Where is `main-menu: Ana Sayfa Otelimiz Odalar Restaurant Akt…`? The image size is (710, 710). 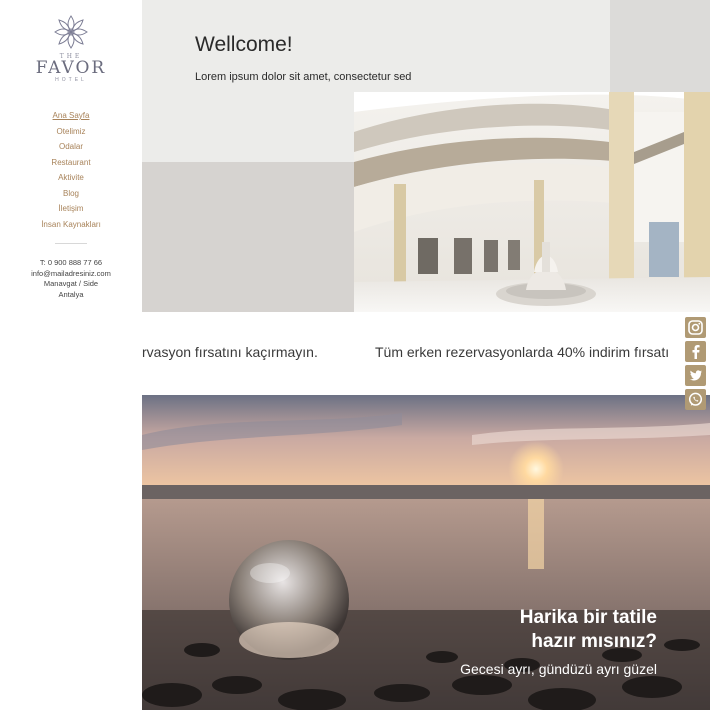 main-menu: Ana Sayfa Otelimiz Odalar Restaurant Akt… is located at coordinates (71, 170).